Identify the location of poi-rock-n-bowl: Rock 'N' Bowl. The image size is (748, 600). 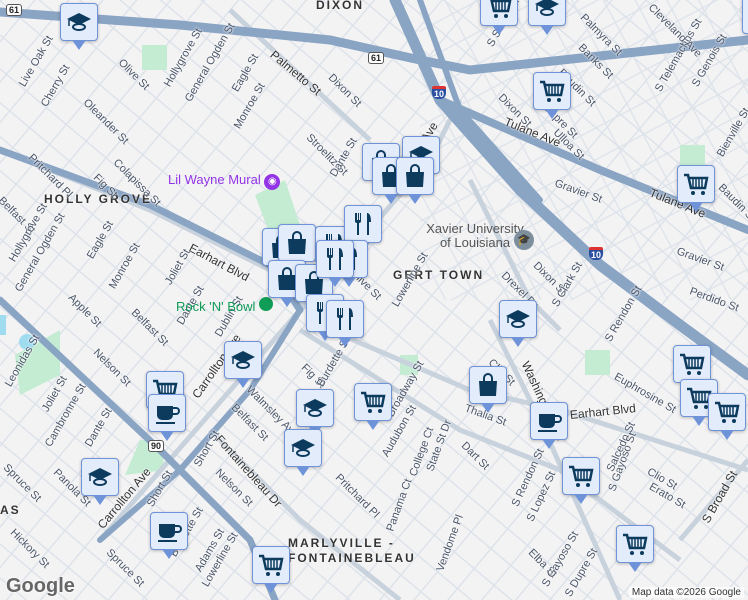
(224, 305).